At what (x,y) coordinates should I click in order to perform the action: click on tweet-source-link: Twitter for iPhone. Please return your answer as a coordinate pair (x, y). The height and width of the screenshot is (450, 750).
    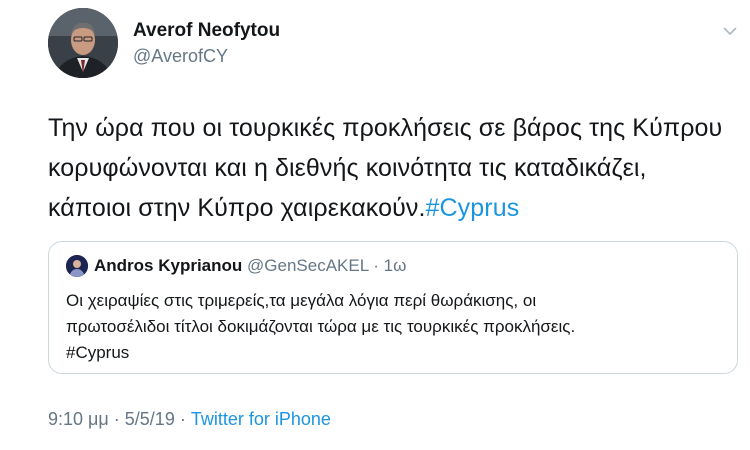
    Looking at the image, I should click on (261, 419).